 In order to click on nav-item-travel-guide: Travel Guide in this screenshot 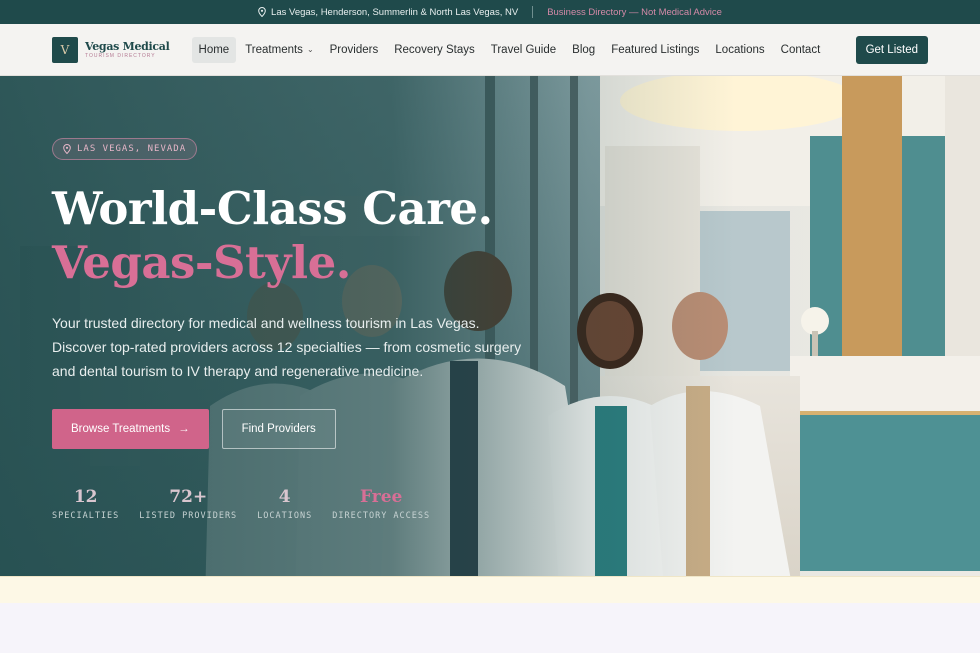, I will do `click(523, 50)`.